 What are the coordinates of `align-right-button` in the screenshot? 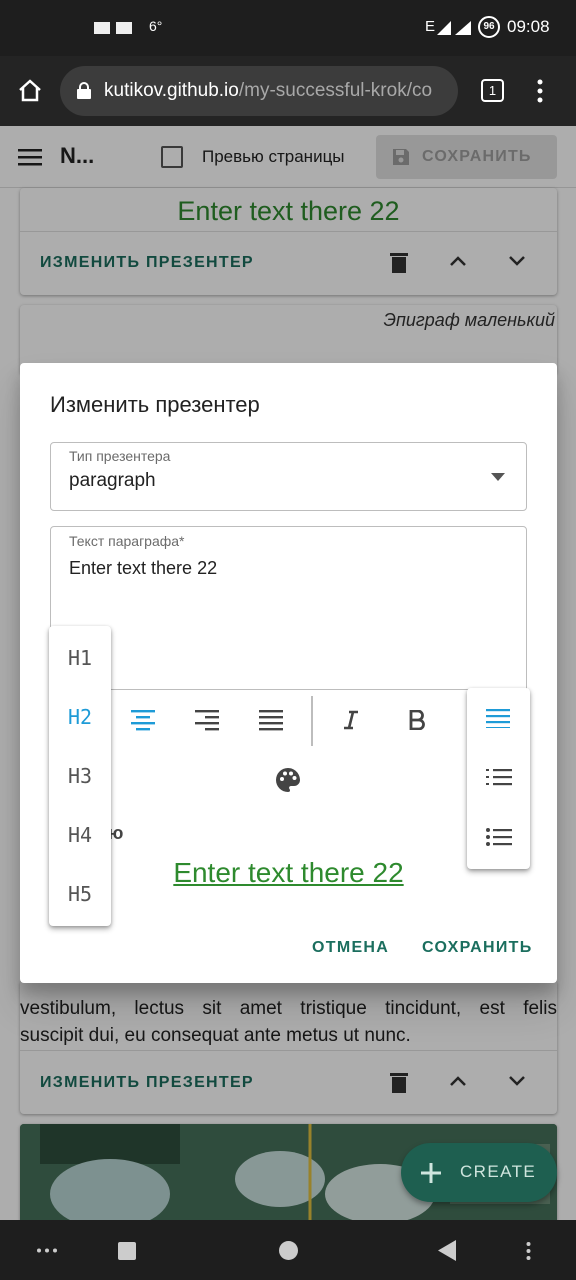 It's located at (207, 720).